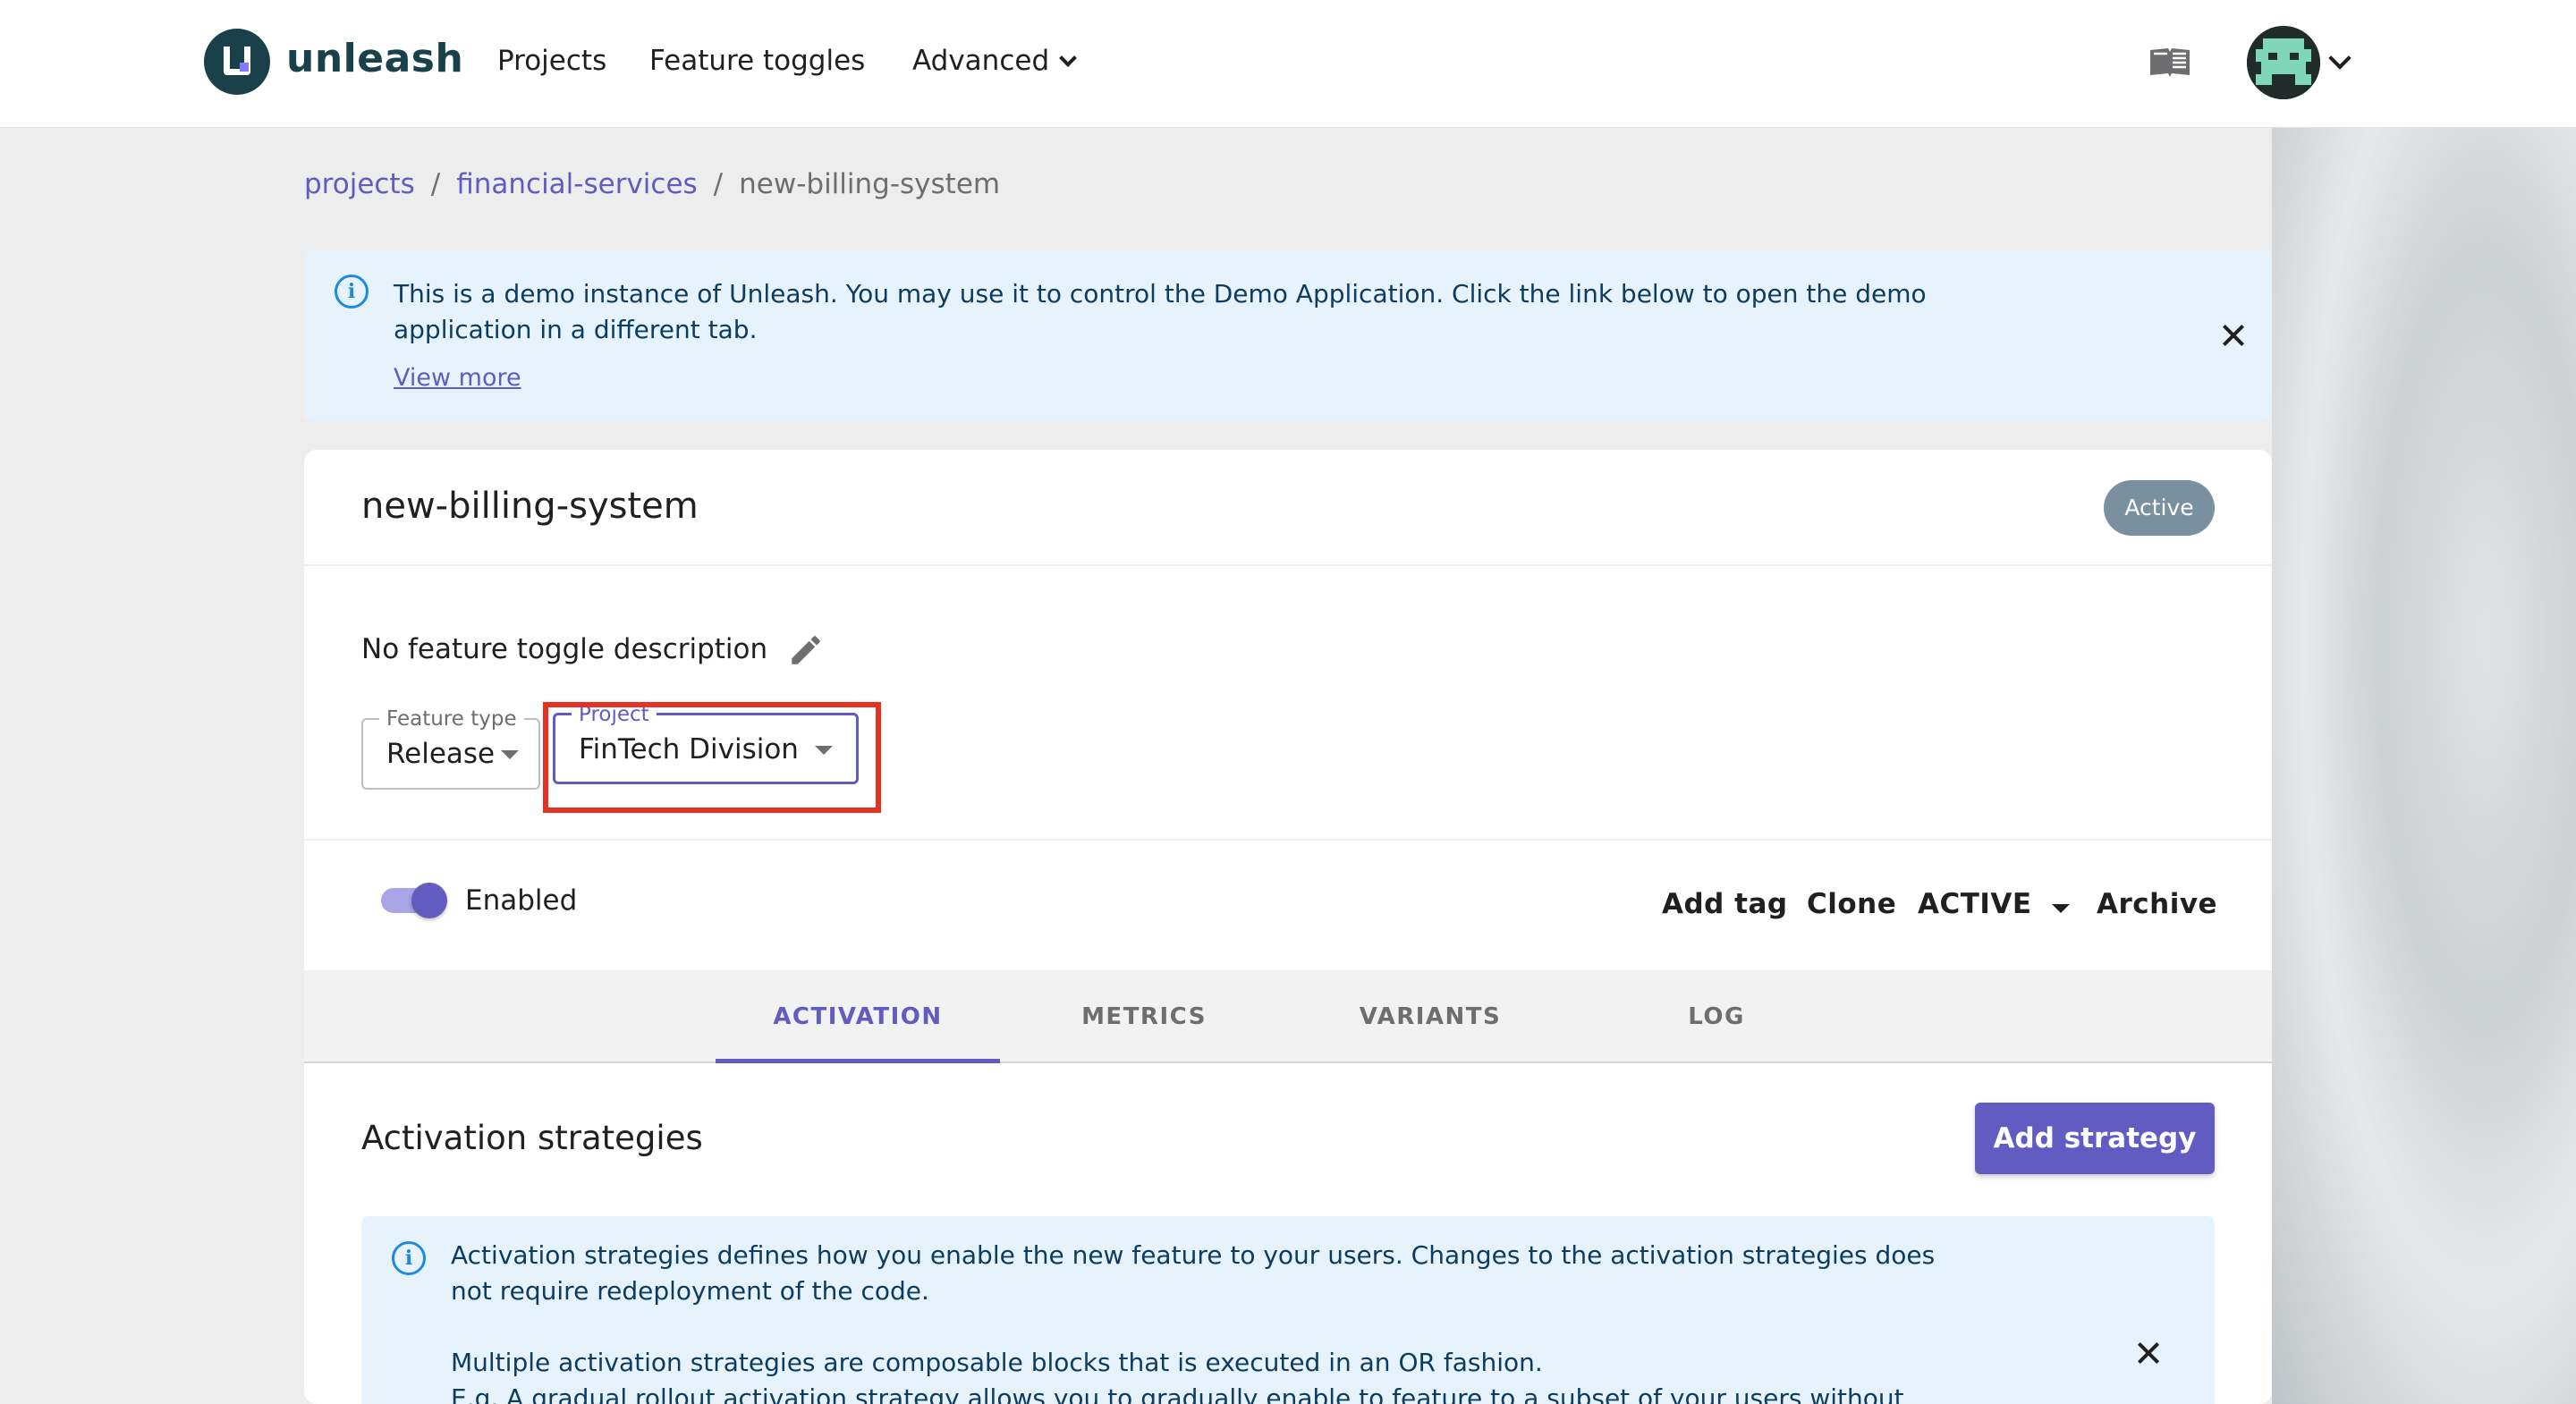 The height and width of the screenshot is (1404, 2576). I want to click on nav-advanced: Advanced, so click(995, 61).